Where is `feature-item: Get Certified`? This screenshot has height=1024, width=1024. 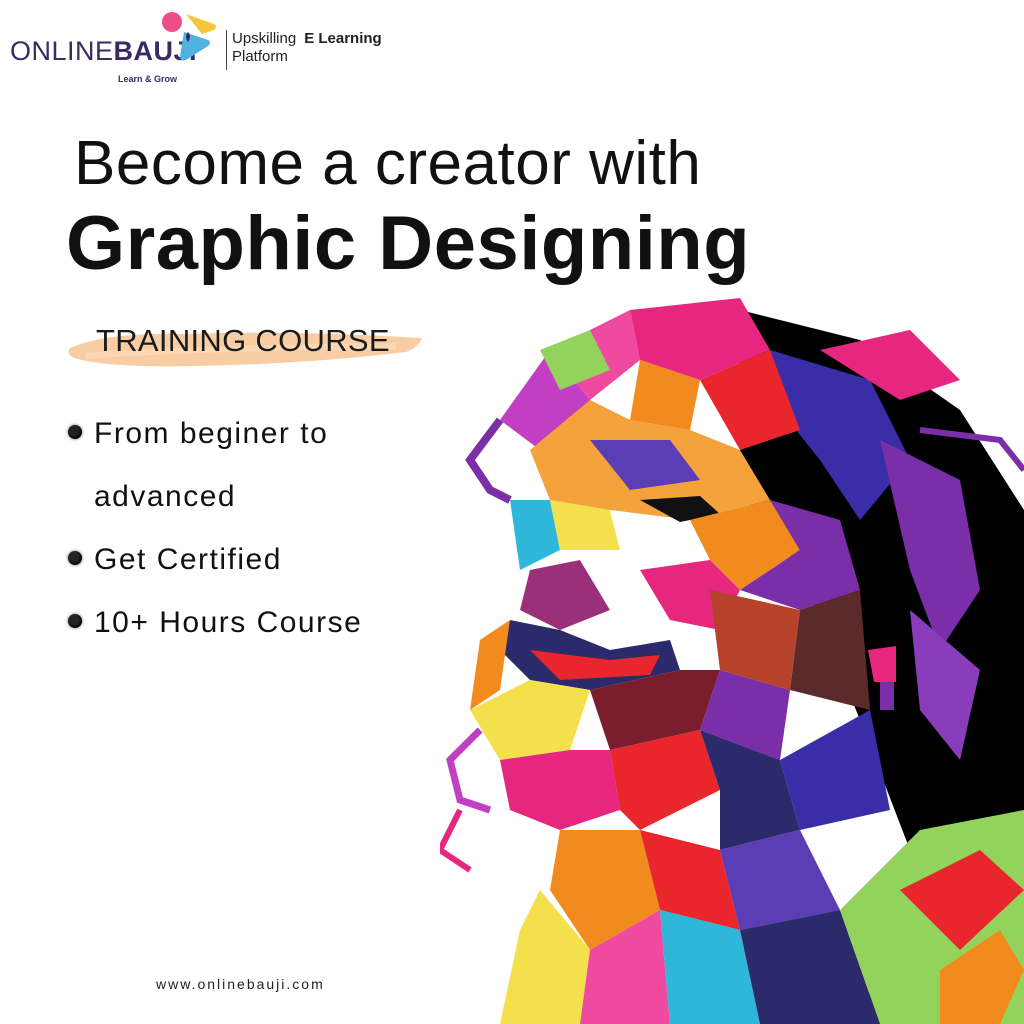 feature-item: Get Certified is located at coordinates (248, 559).